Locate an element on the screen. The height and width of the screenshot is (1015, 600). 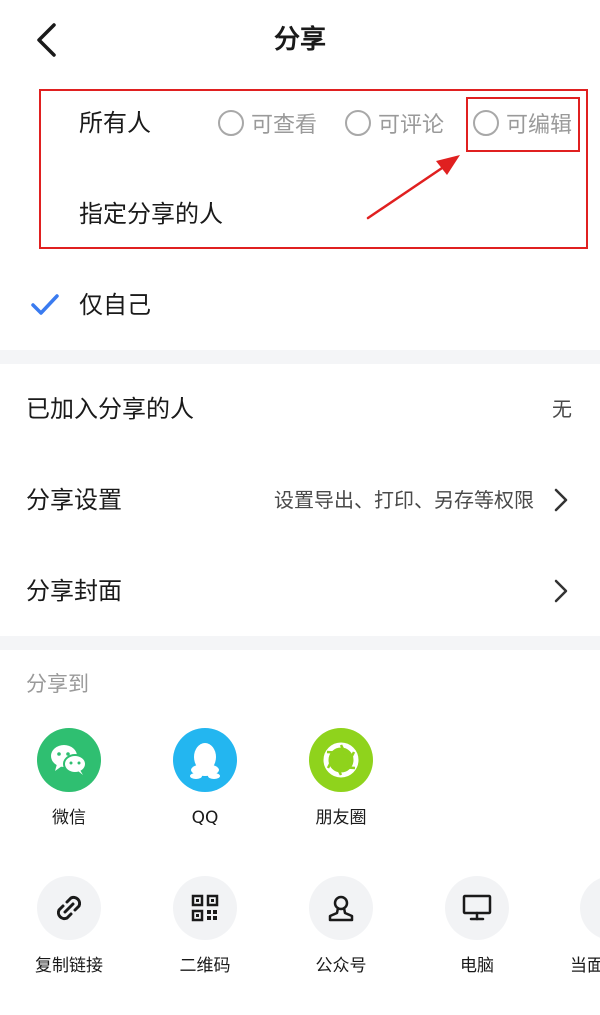
qrcode-label: 二维码 is located at coordinates (205, 966).